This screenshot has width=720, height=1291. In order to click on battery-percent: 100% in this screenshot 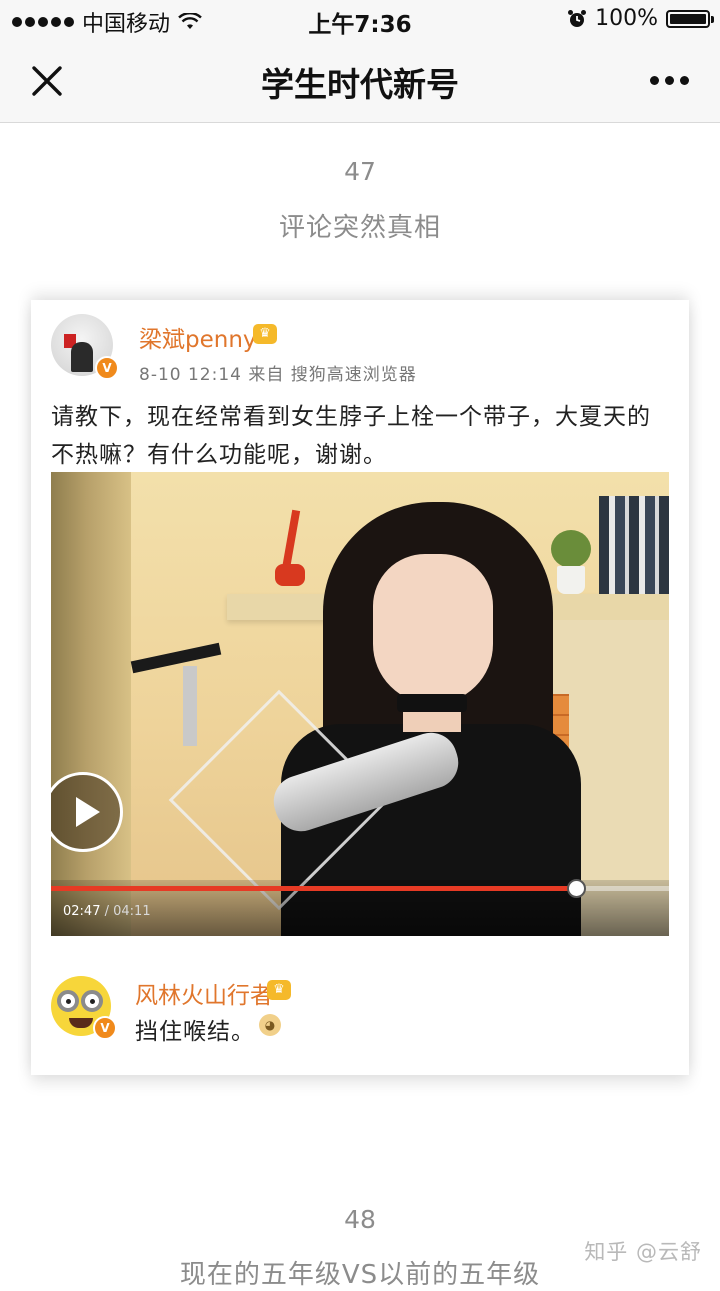, I will do `click(626, 18)`.